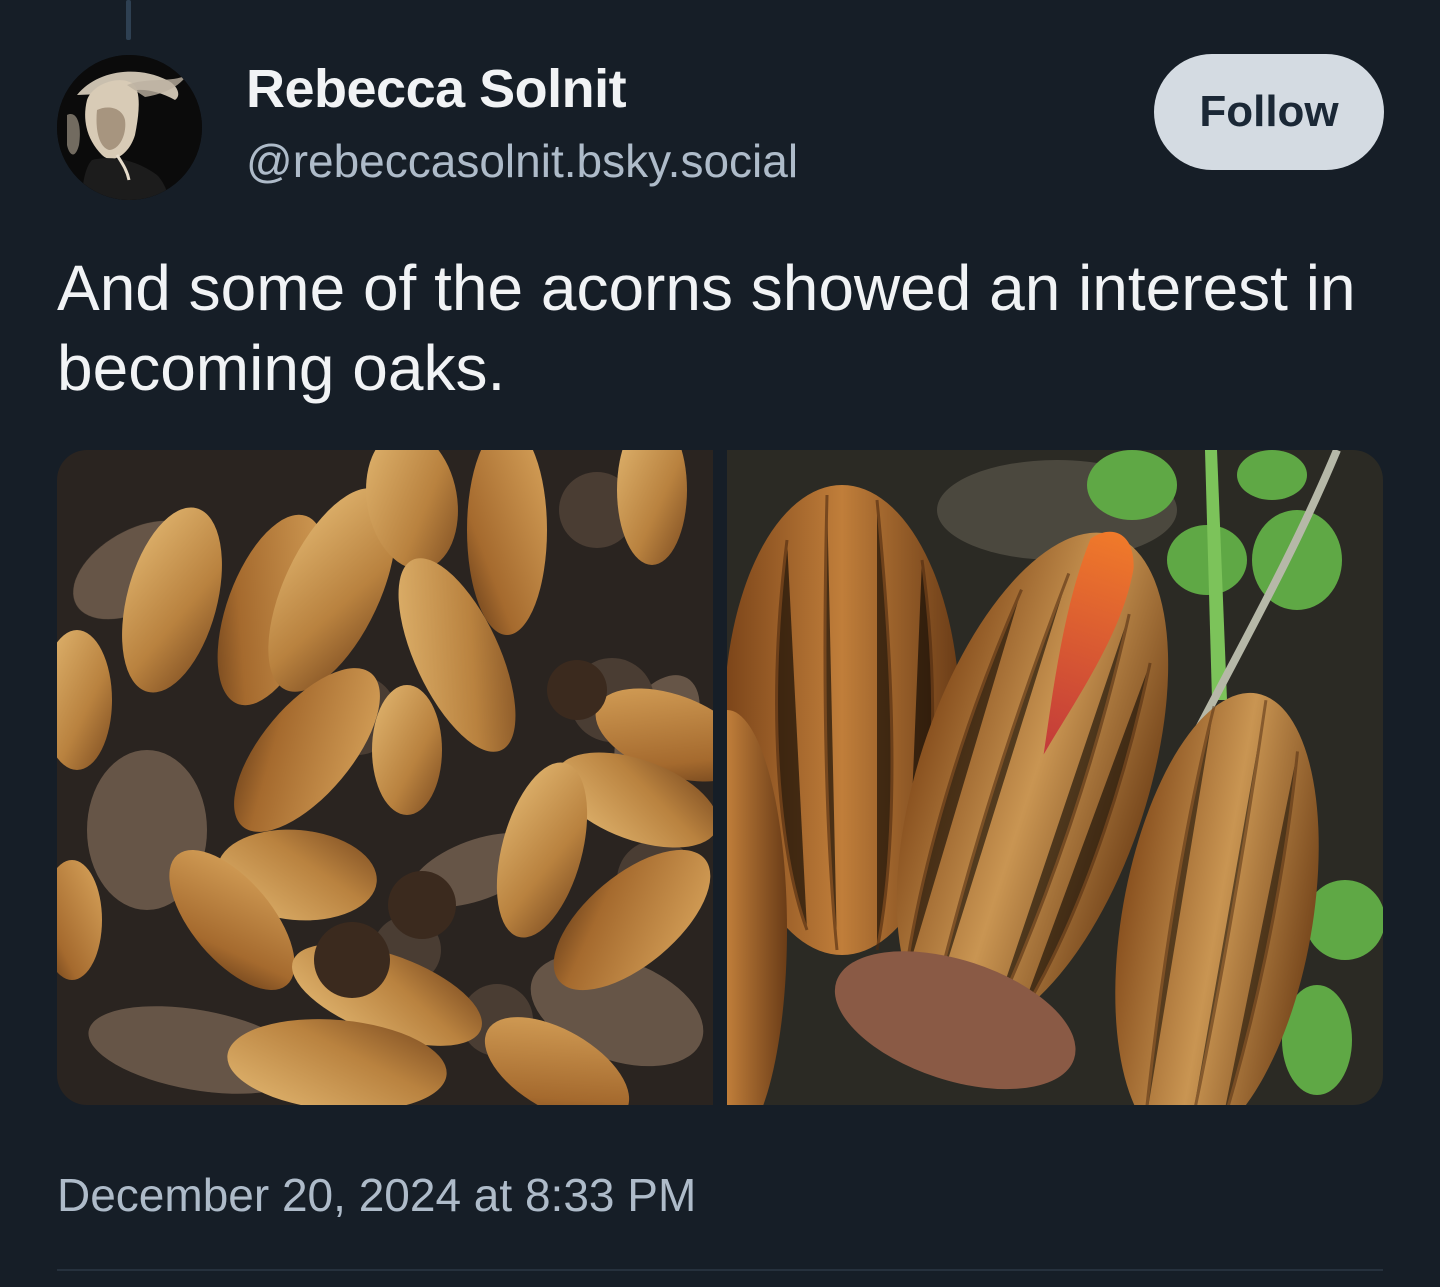  Describe the element at coordinates (720, 1270) in the screenshot. I see `divider` at that location.